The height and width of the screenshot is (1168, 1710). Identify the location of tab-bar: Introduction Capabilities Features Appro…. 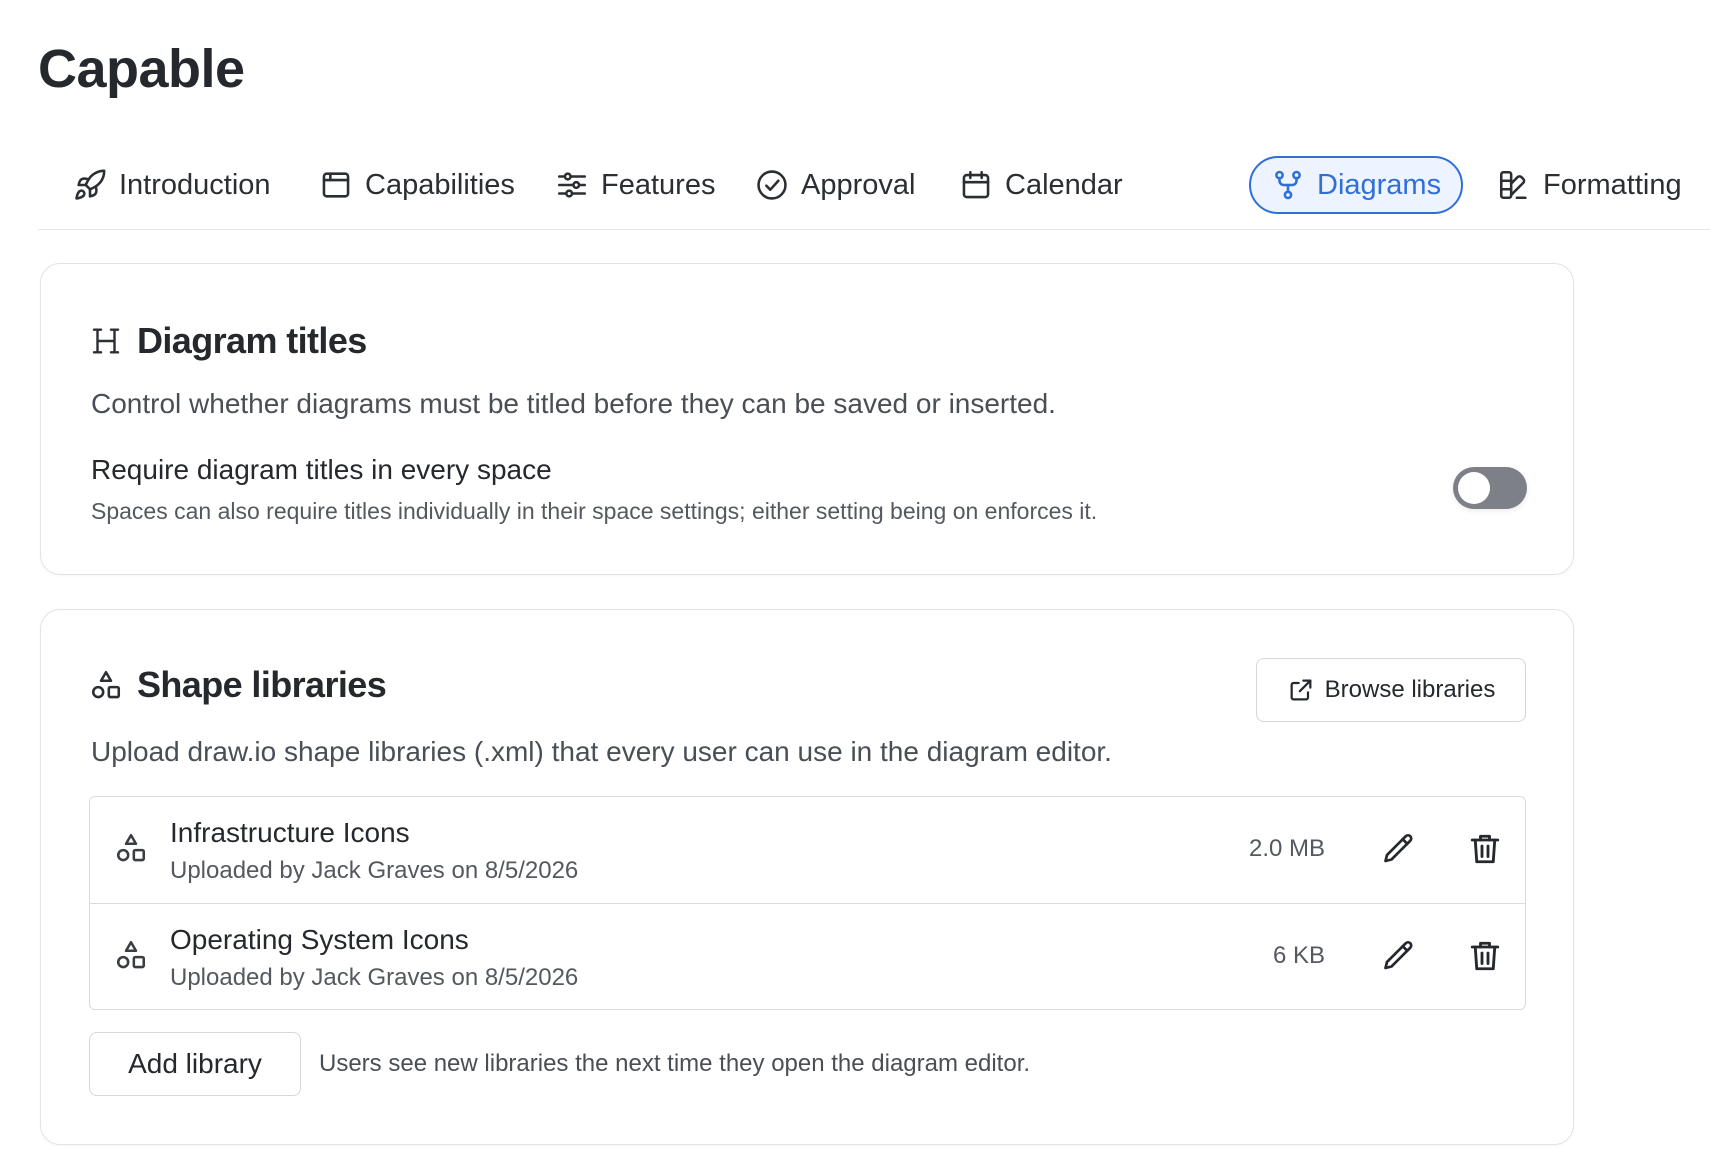
(874, 188).